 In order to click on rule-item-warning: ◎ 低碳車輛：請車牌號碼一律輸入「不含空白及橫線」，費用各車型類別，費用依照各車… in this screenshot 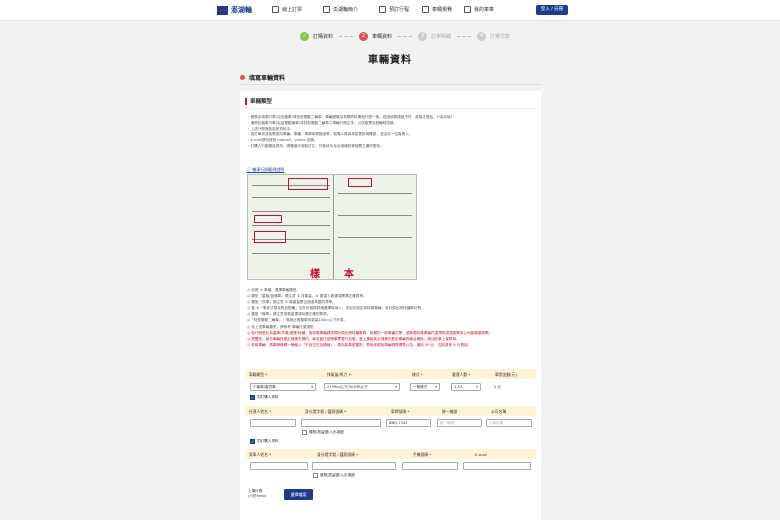, I will do `click(359, 344)`.